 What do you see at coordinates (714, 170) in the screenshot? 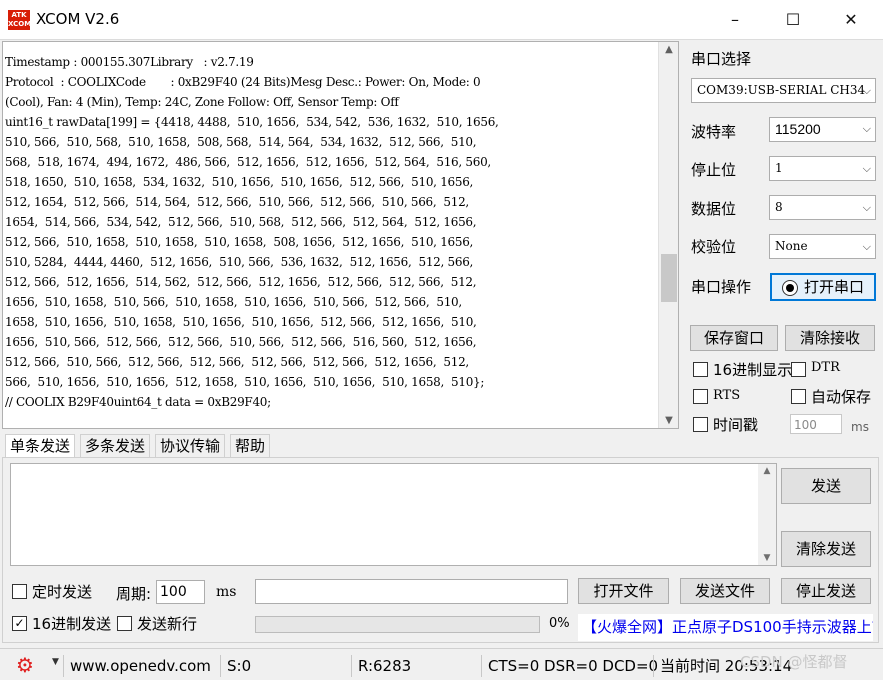
I see `stopbits-label: 停止位` at bounding box center [714, 170].